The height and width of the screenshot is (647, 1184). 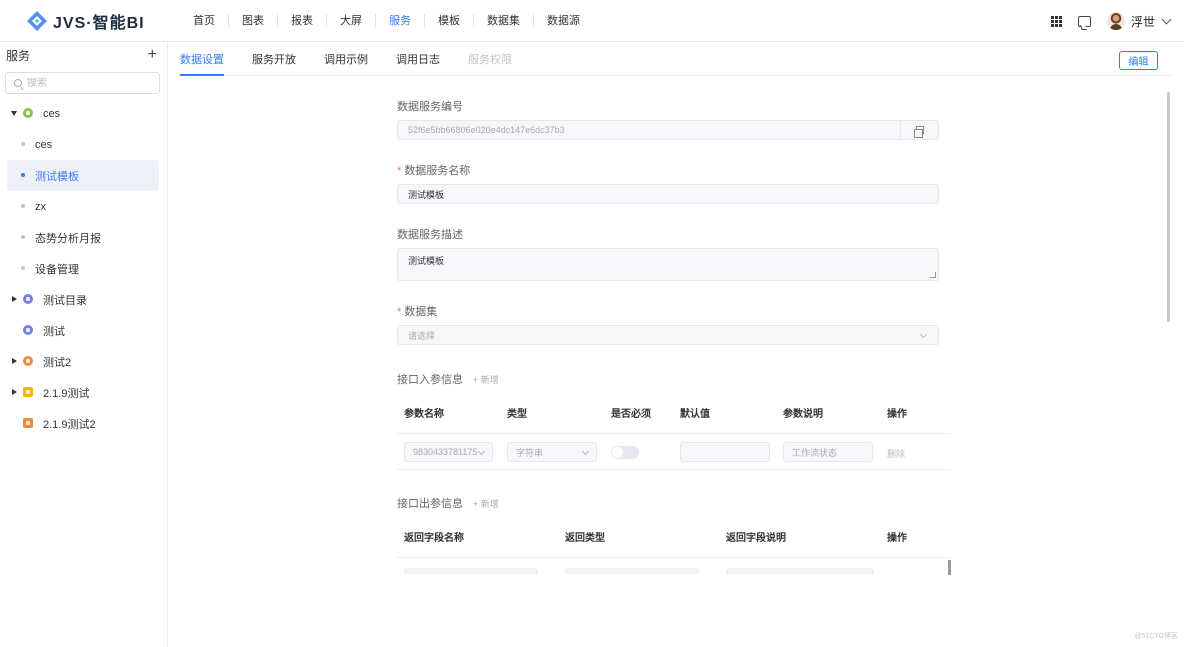 What do you see at coordinates (204, 20) in the screenshot?
I see `nav-home: 首页` at bounding box center [204, 20].